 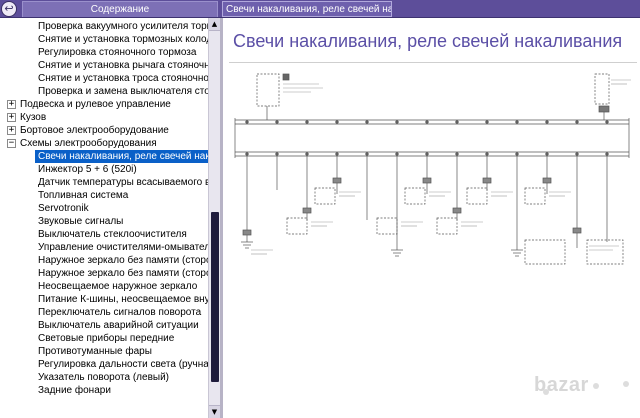 I want to click on scroll-up-icon: ▲, so click(x=214, y=24).